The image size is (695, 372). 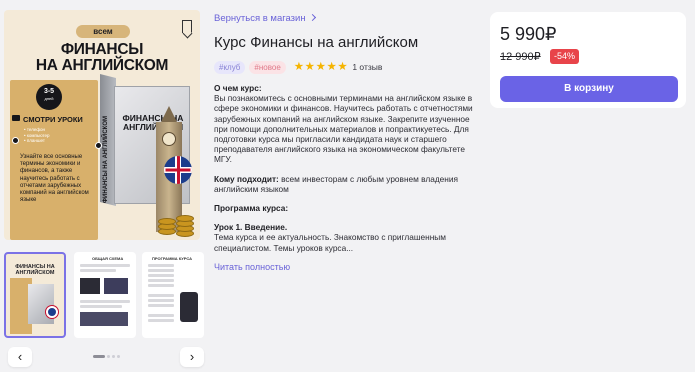 I want to click on price-card: 5 990₽ 12 990₽ -54% В корзину, so click(x=588, y=60).